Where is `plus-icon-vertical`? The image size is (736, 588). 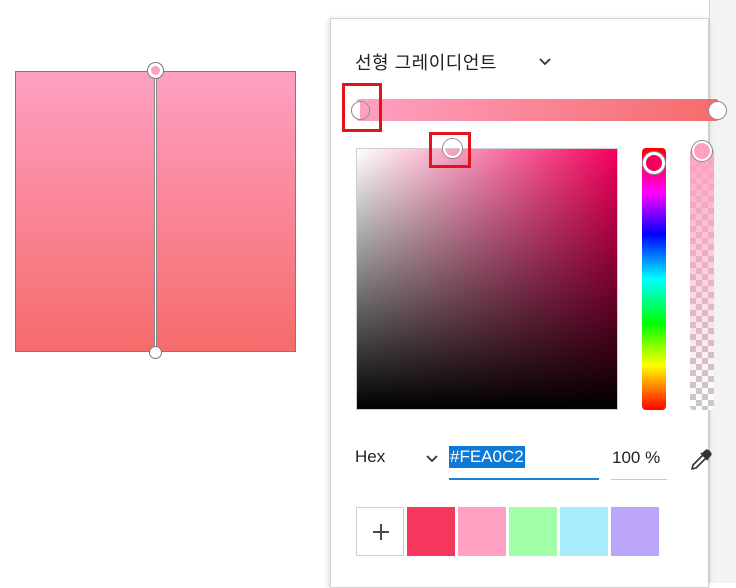
plus-icon-vertical is located at coordinates (381, 532).